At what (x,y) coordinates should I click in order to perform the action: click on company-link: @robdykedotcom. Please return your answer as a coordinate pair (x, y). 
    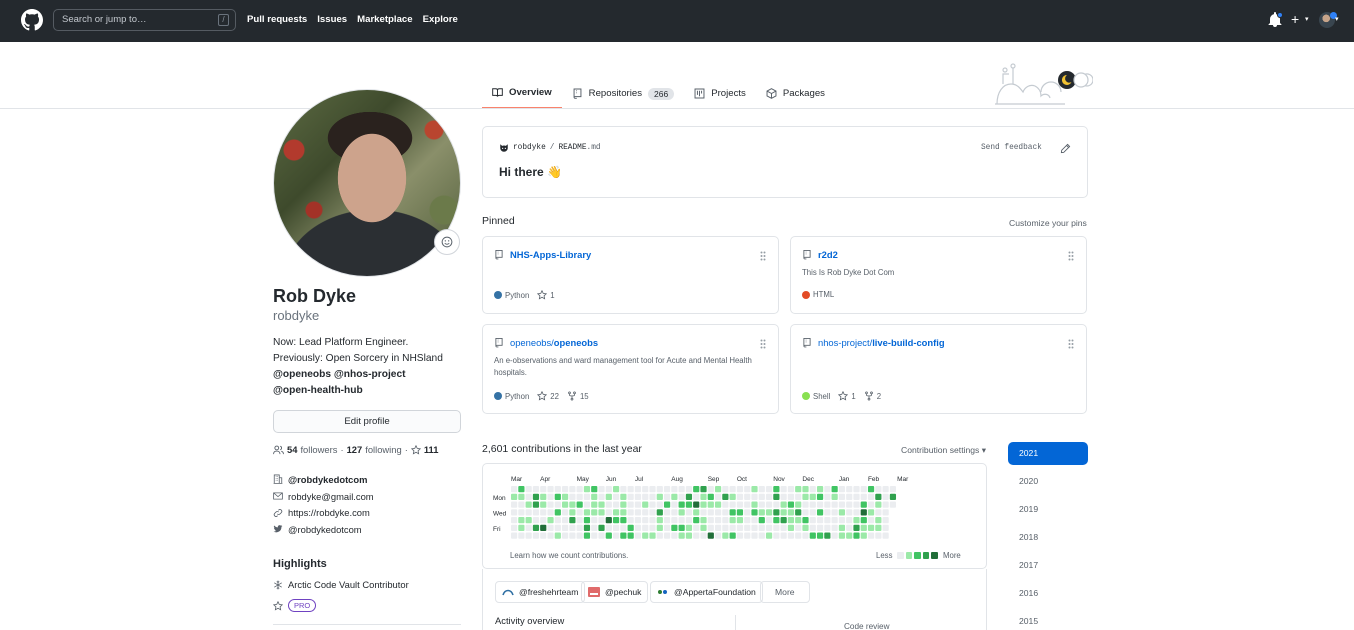
    Looking at the image, I should click on (327, 479).